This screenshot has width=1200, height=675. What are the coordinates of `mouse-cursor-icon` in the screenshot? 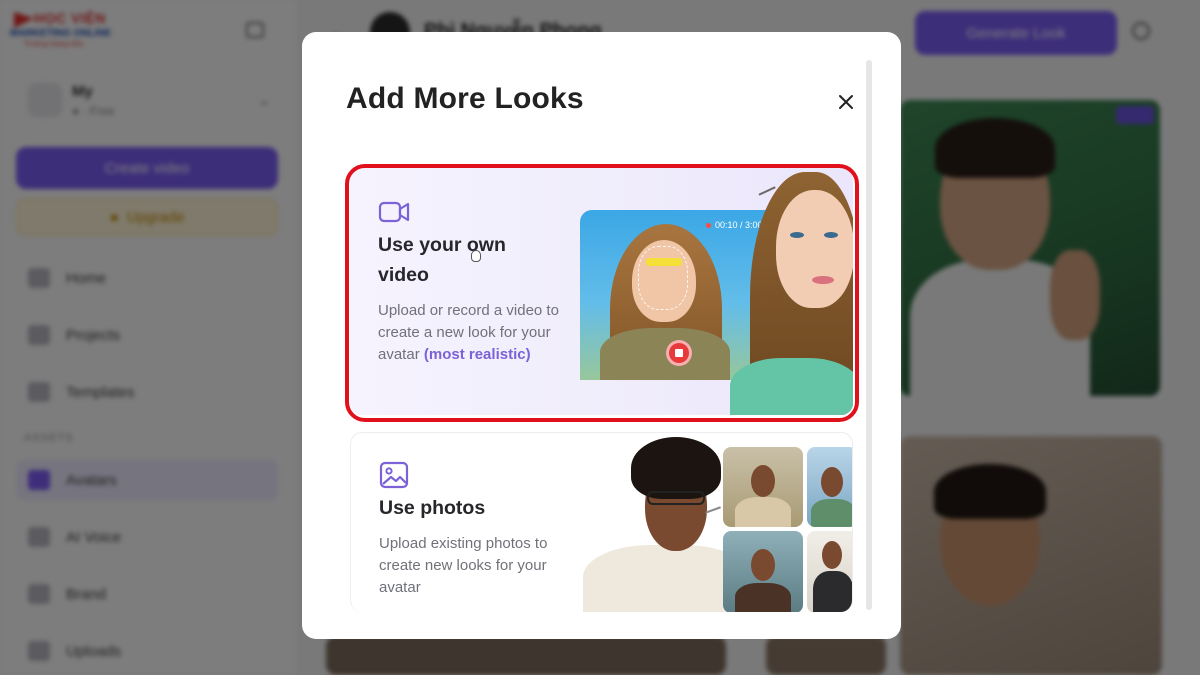 It's located at (476, 256).